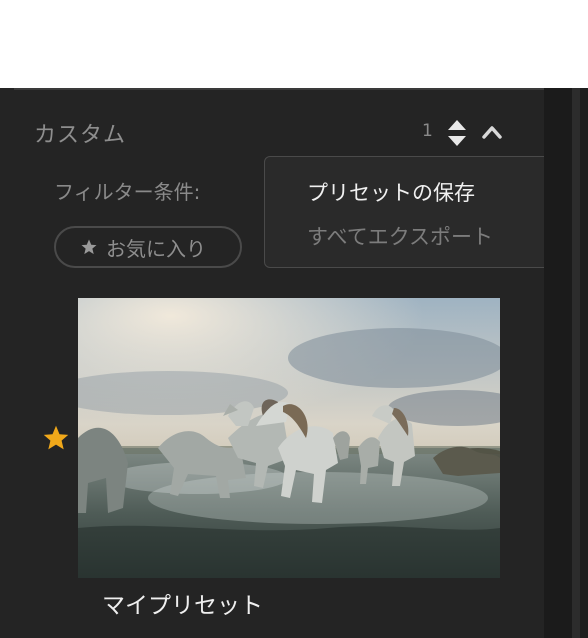  Describe the element at coordinates (427, 131) in the screenshot. I see `preset-count: 1` at that location.